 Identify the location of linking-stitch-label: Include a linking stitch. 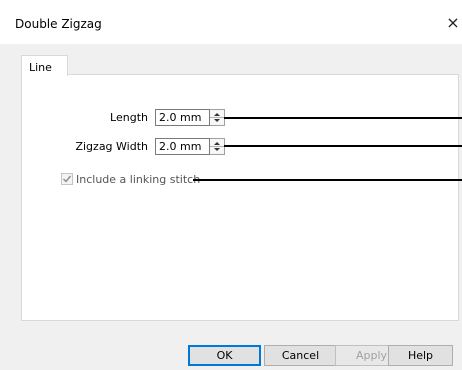
(138, 179).